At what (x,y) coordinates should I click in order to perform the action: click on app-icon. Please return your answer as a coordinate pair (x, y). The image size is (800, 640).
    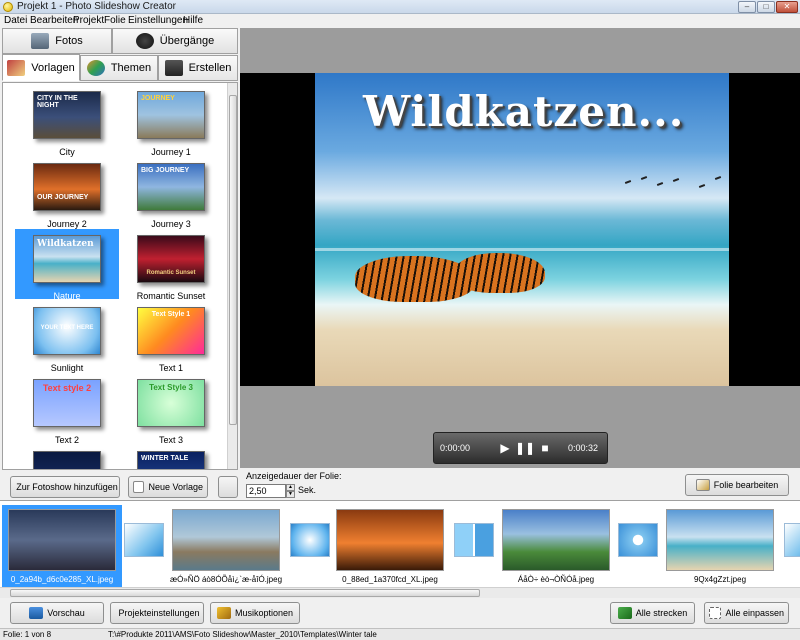
    Looking at the image, I should click on (8, 7).